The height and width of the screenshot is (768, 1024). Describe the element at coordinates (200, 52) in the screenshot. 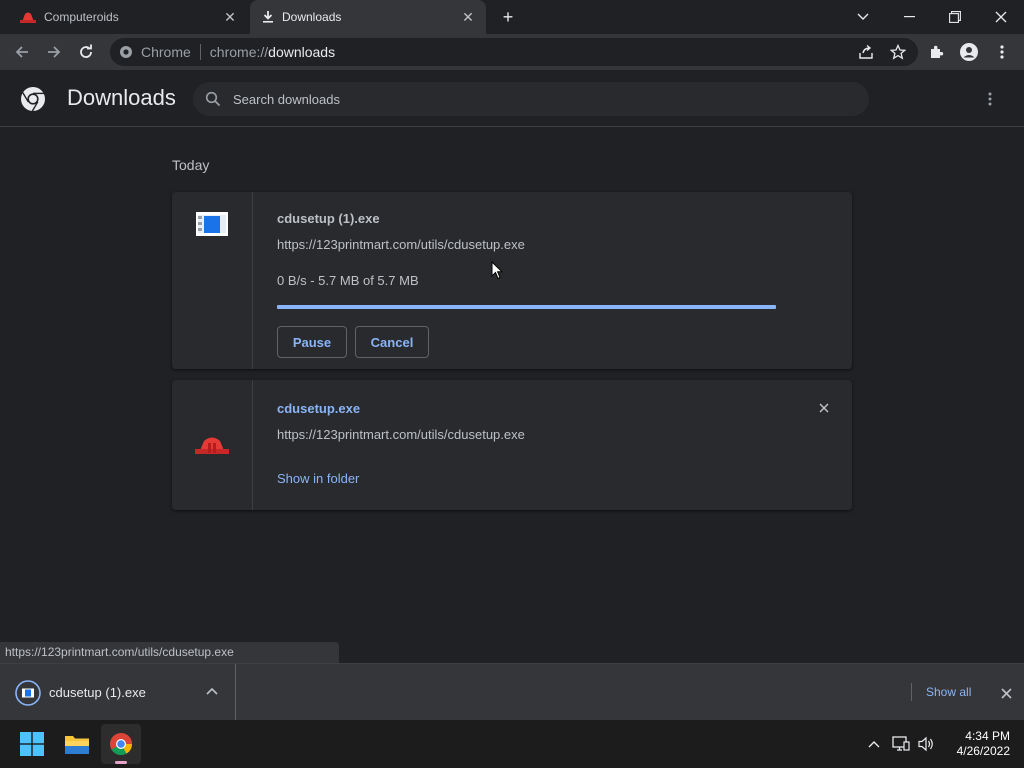

I see `omnibox-separator` at that location.